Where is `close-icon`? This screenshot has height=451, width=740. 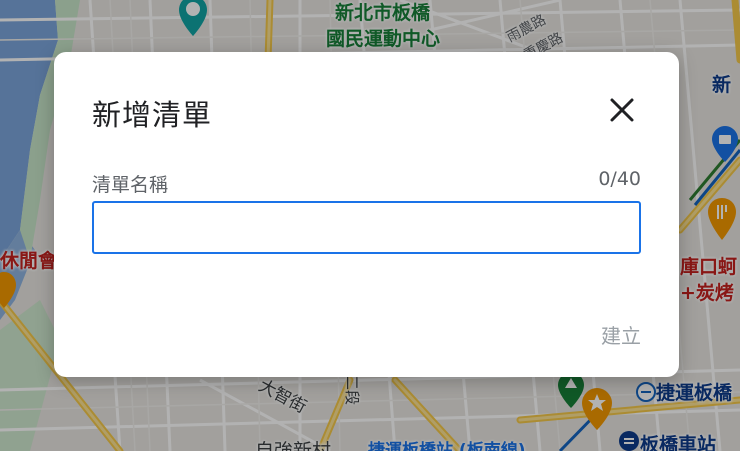 close-icon is located at coordinates (622, 110).